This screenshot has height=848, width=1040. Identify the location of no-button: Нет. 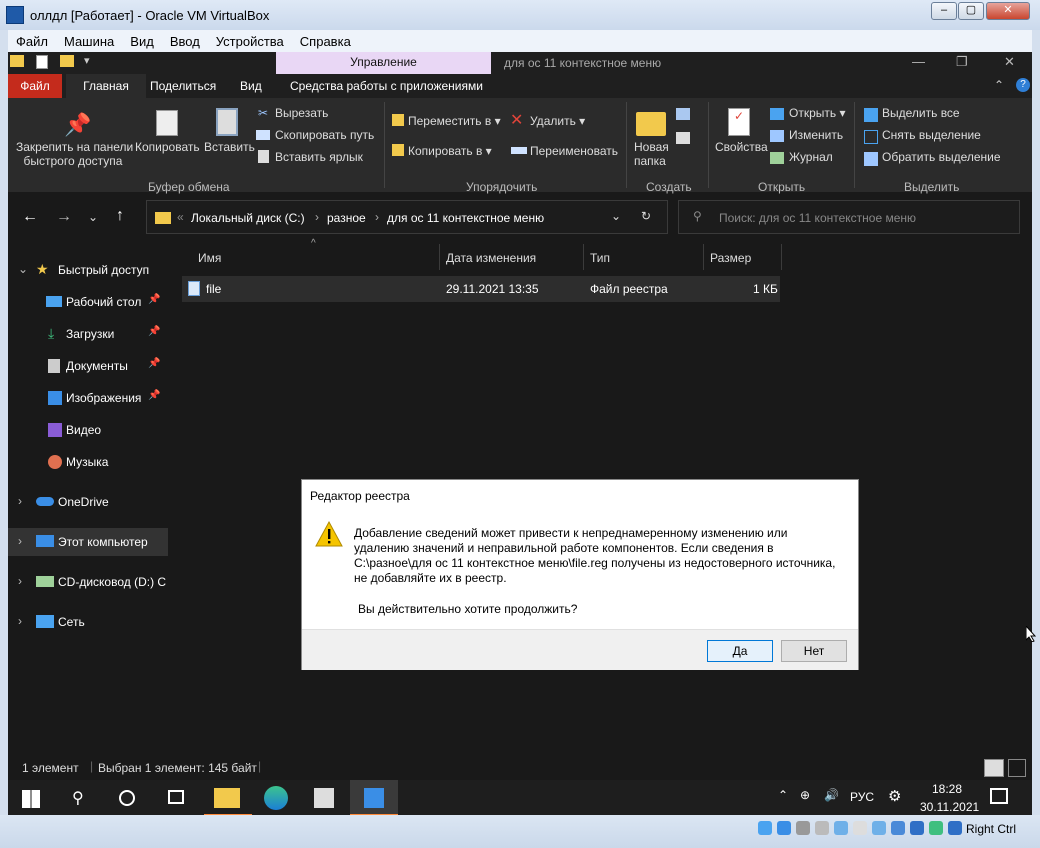
(814, 651).